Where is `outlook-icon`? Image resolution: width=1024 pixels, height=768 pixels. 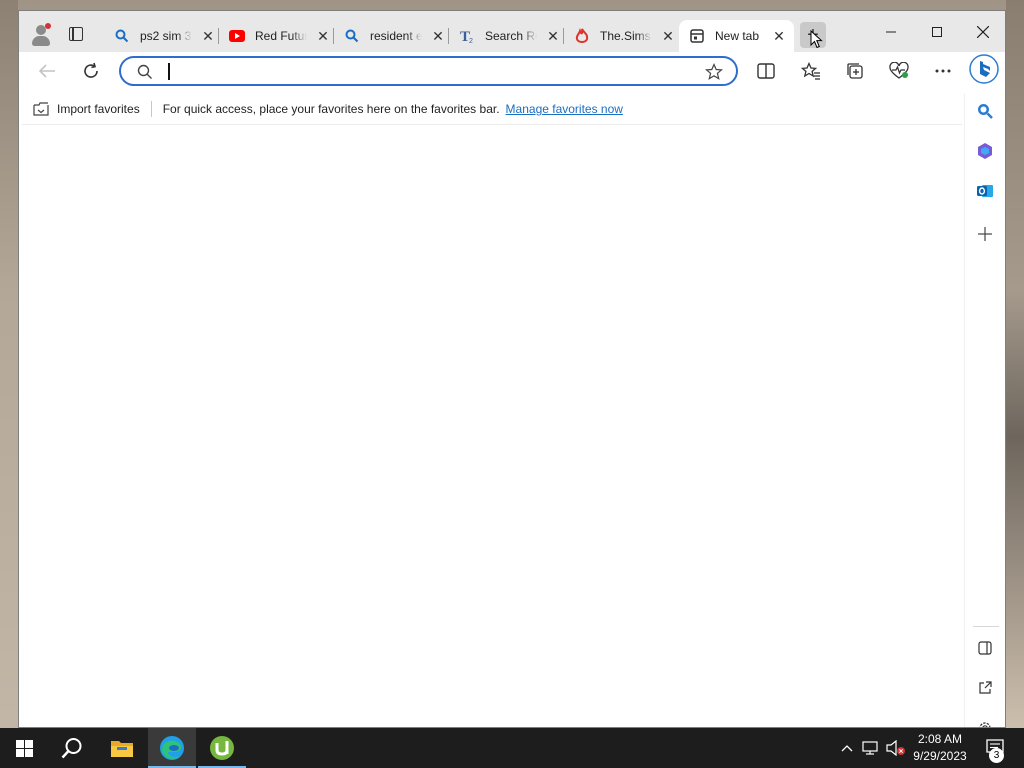
outlook-icon is located at coordinates (985, 191).